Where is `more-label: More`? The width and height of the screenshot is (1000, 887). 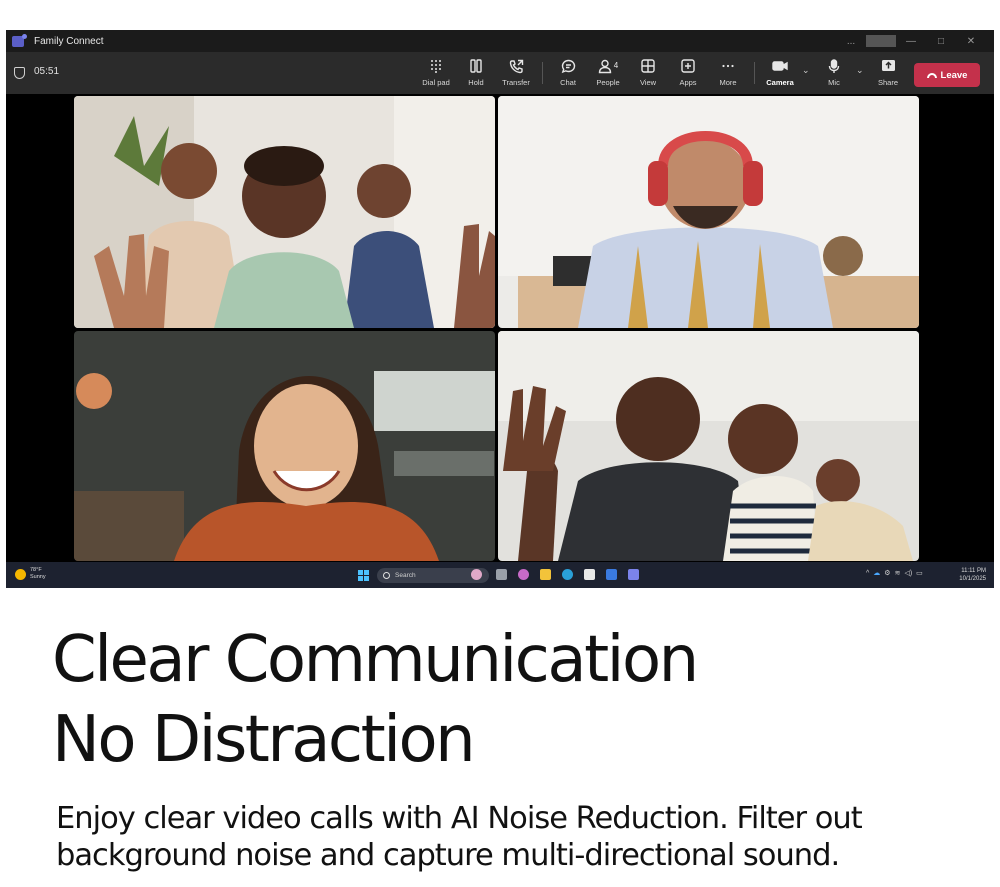
more-label: More is located at coordinates (728, 82).